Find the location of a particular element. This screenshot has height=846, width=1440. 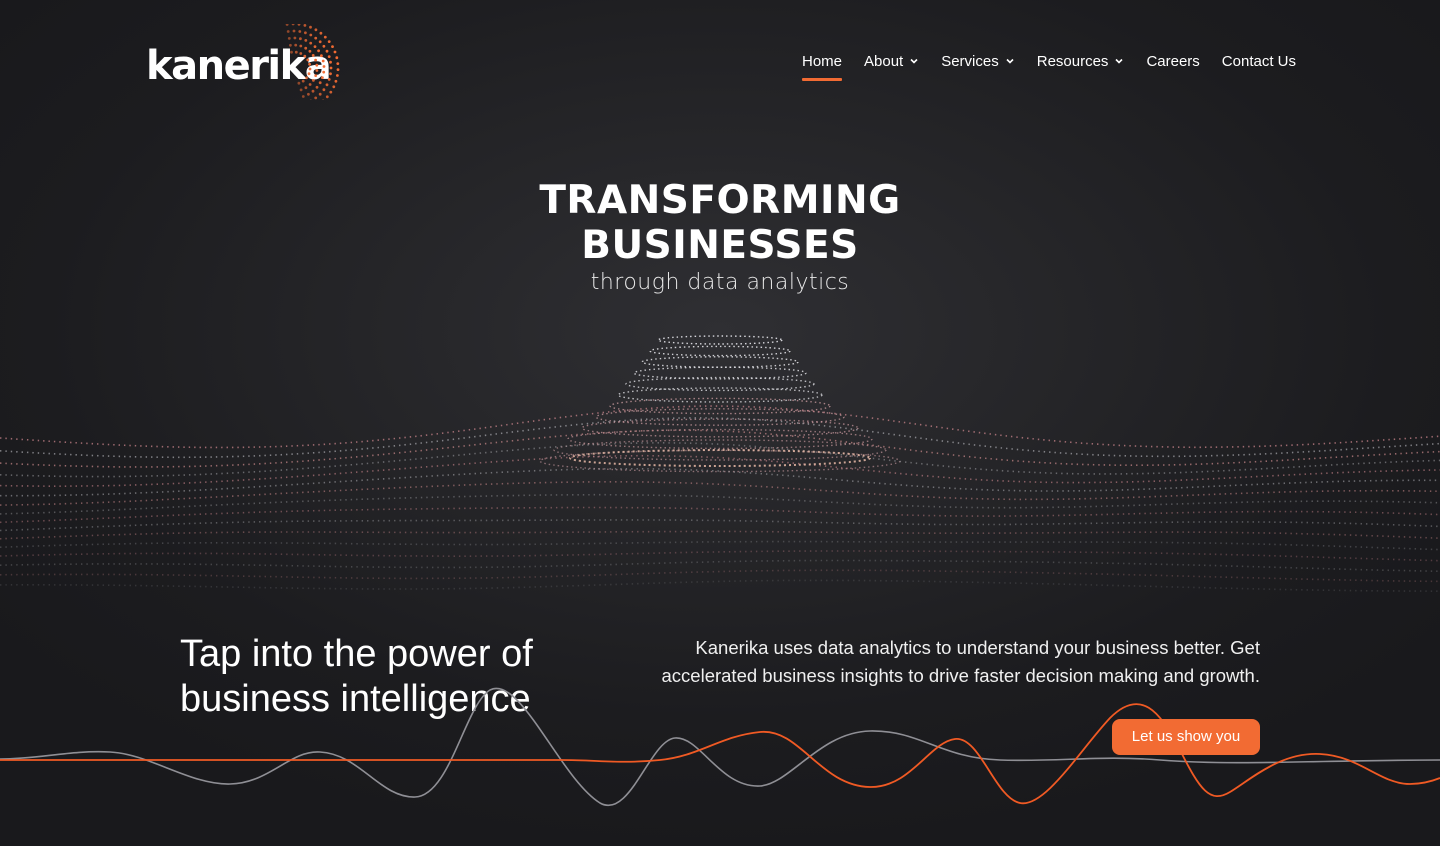

nav-item-label: Contact Us is located at coordinates (1258, 61).